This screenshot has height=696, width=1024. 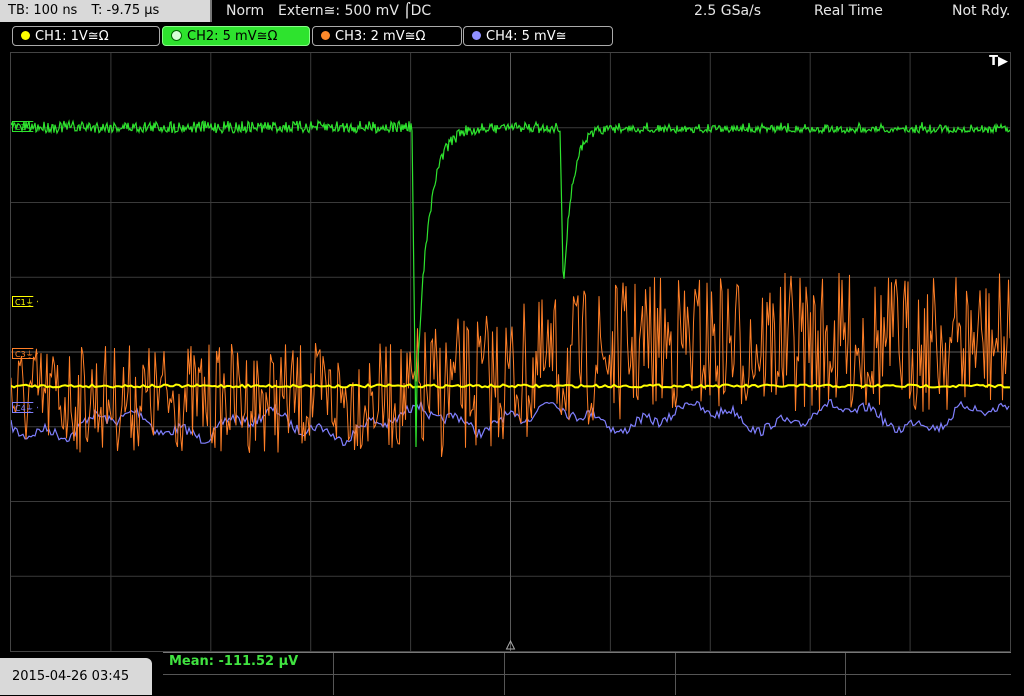 I want to click on bottom-bar: 2015-04-26 03:45 Mean: -111.52 µV, so click(x=512, y=673).